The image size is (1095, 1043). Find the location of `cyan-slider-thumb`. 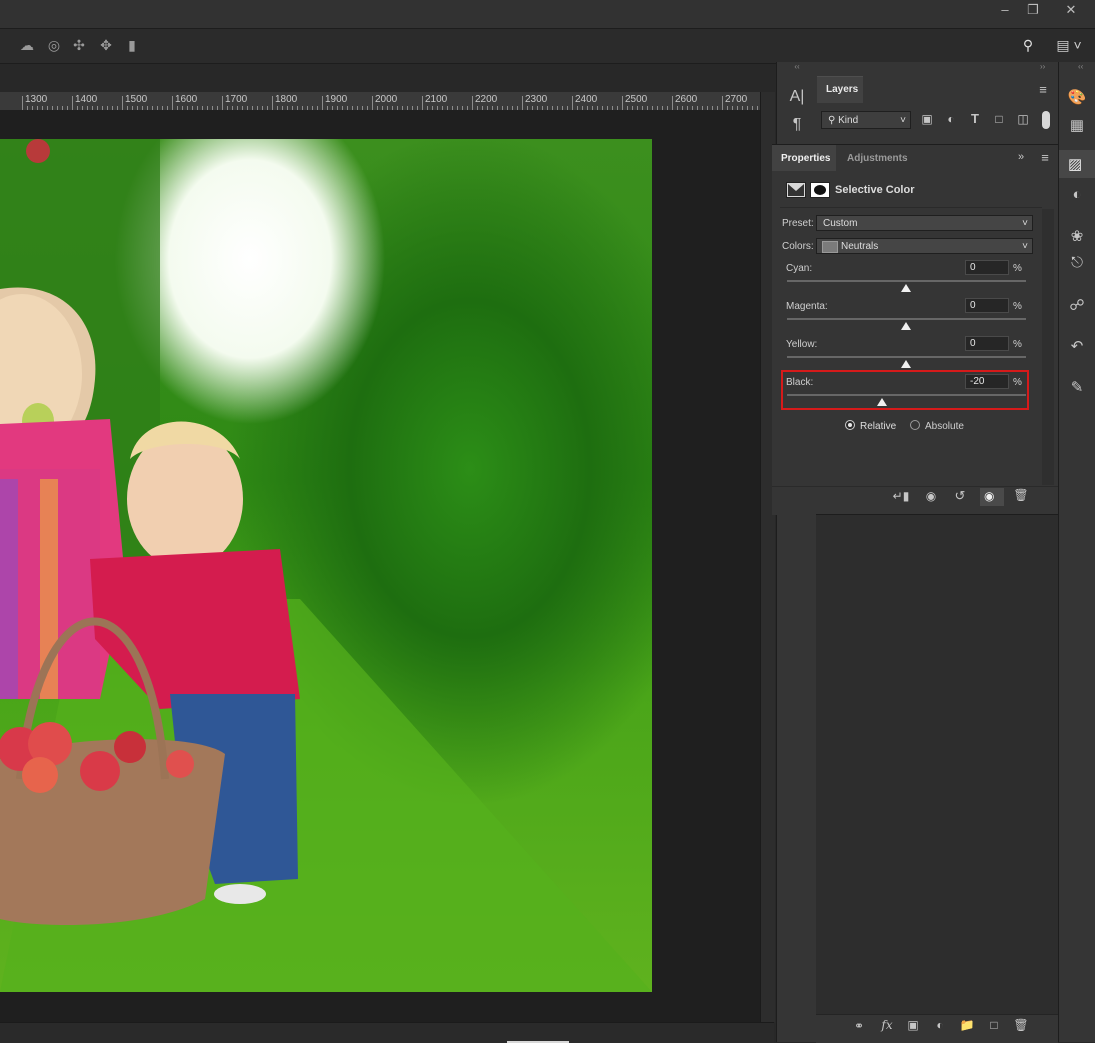

cyan-slider-thumb is located at coordinates (906, 288).